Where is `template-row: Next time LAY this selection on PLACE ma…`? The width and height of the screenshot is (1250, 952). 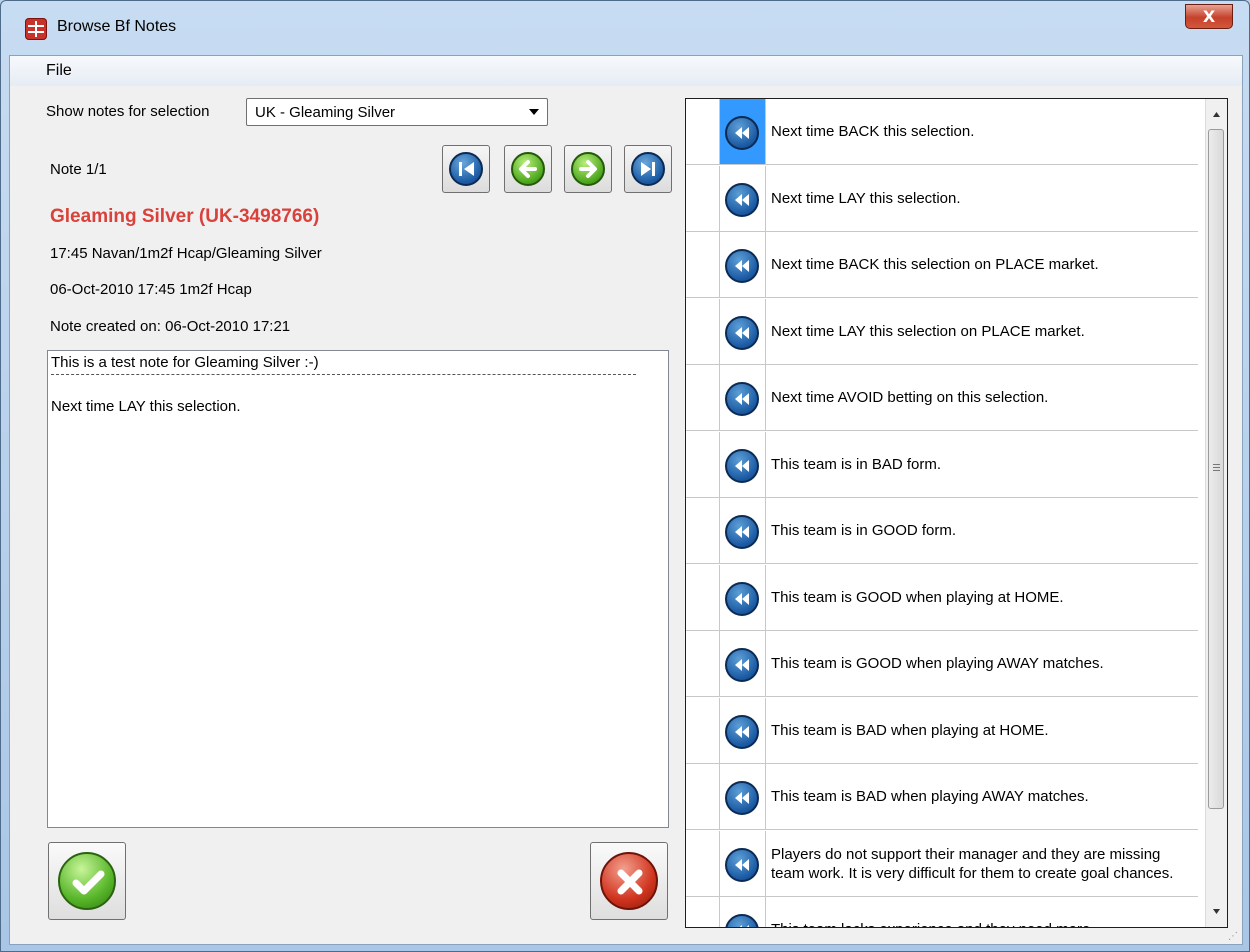
template-row: Next time LAY this selection on PLACE ma… is located at coordinates (942, 332).